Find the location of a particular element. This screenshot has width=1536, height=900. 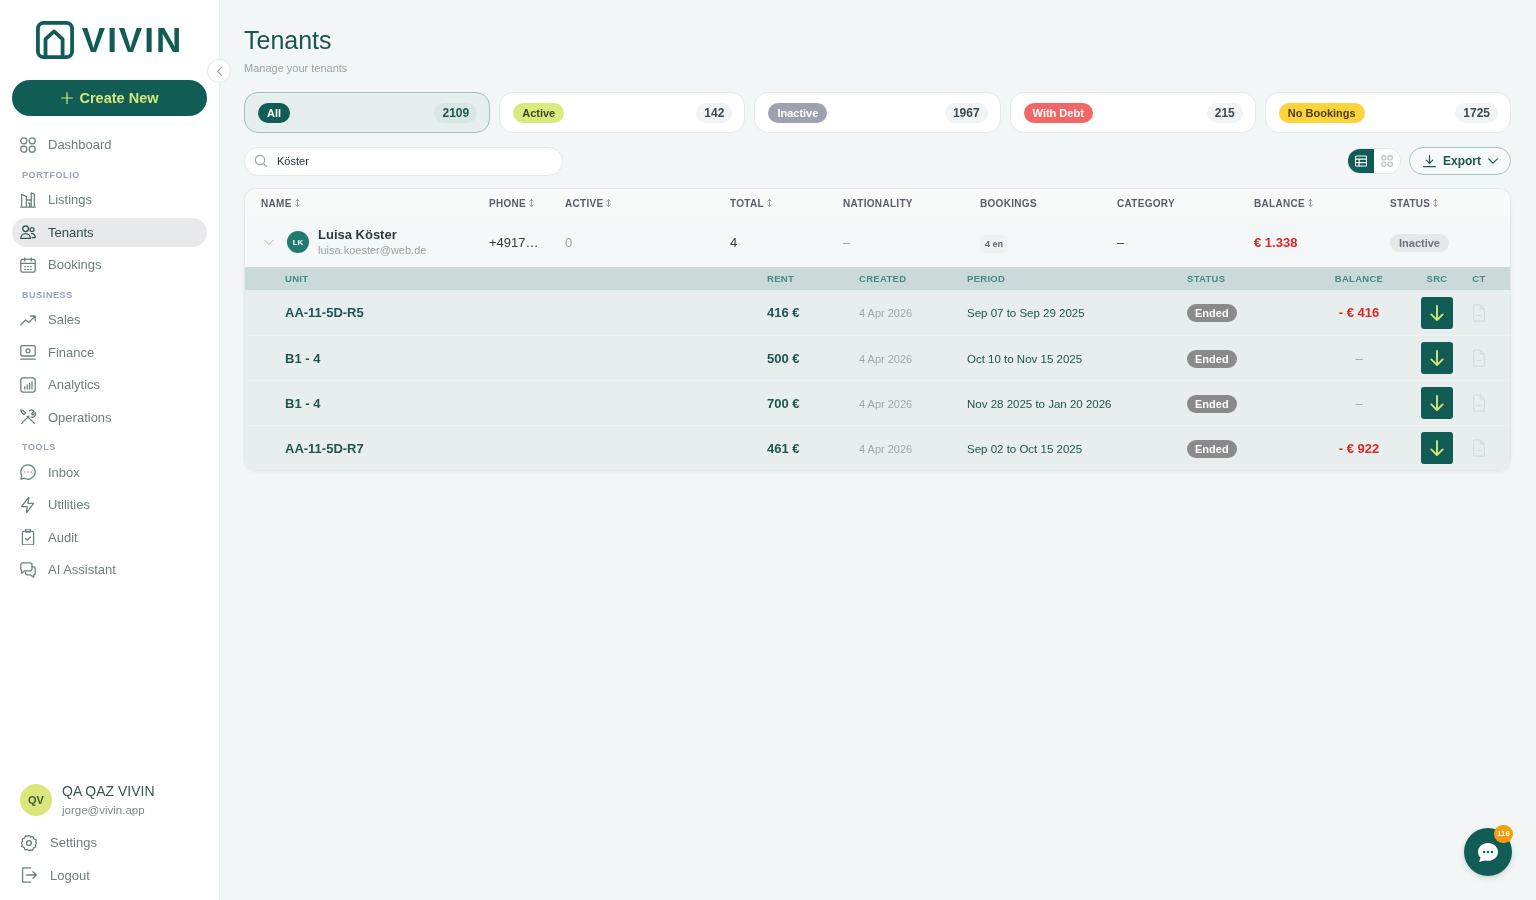

column-header: STATUS is located at coordinates (1410, 203).